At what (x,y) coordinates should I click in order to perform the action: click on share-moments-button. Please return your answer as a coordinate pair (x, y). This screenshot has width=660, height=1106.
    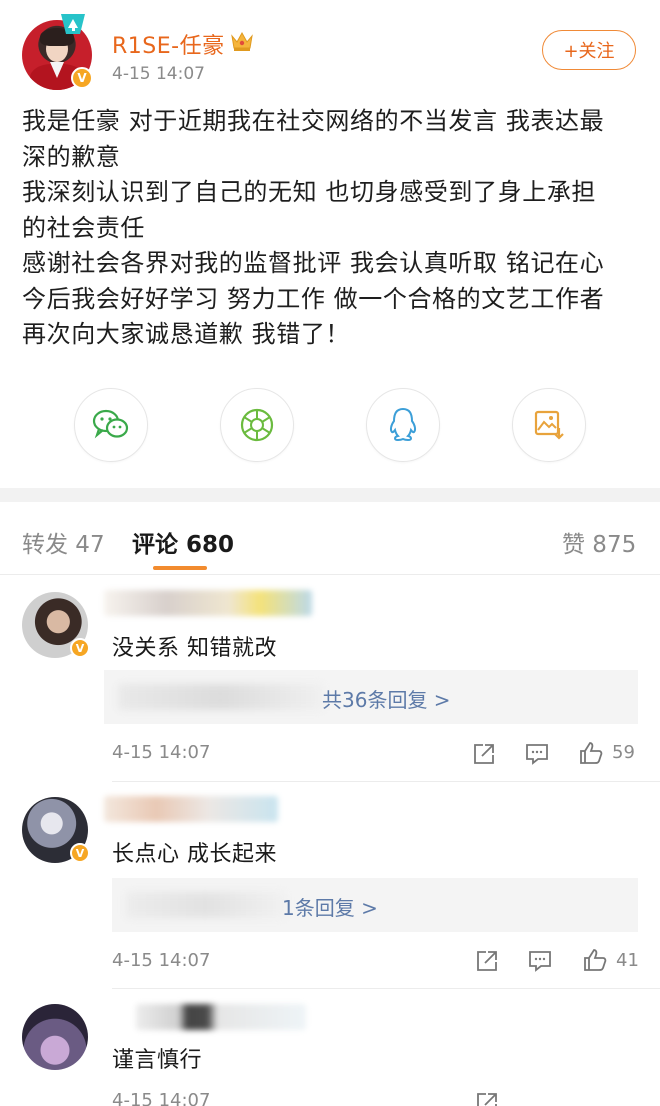
    Looking at the image, I should click on (257, 425).